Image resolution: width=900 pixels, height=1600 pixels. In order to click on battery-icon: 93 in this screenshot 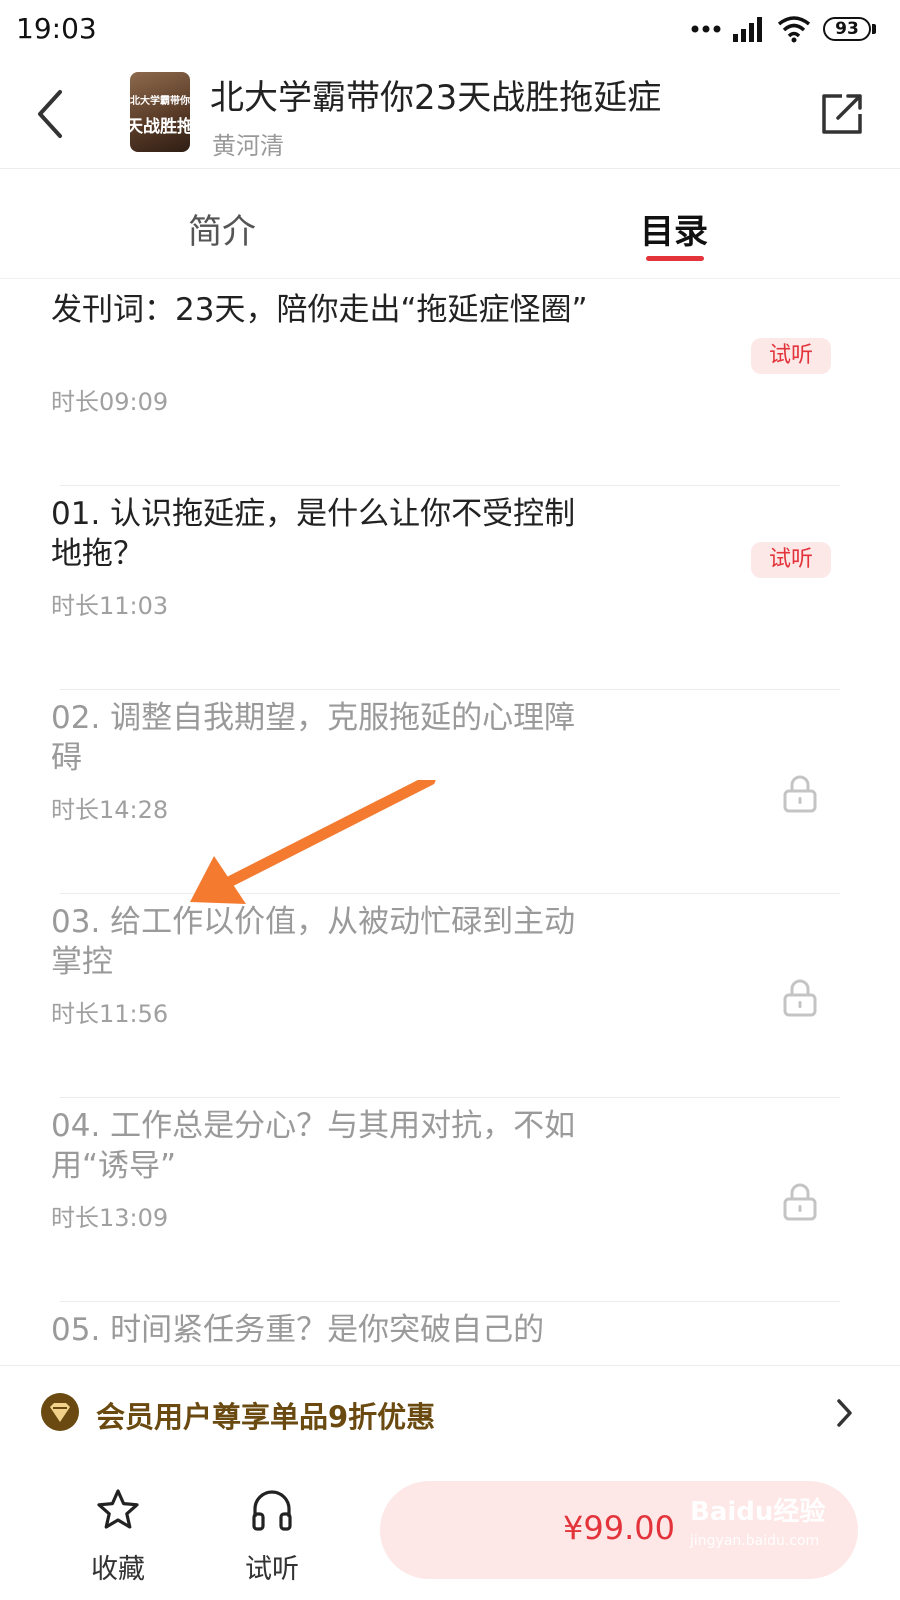, I will do `click(849, 29)`.